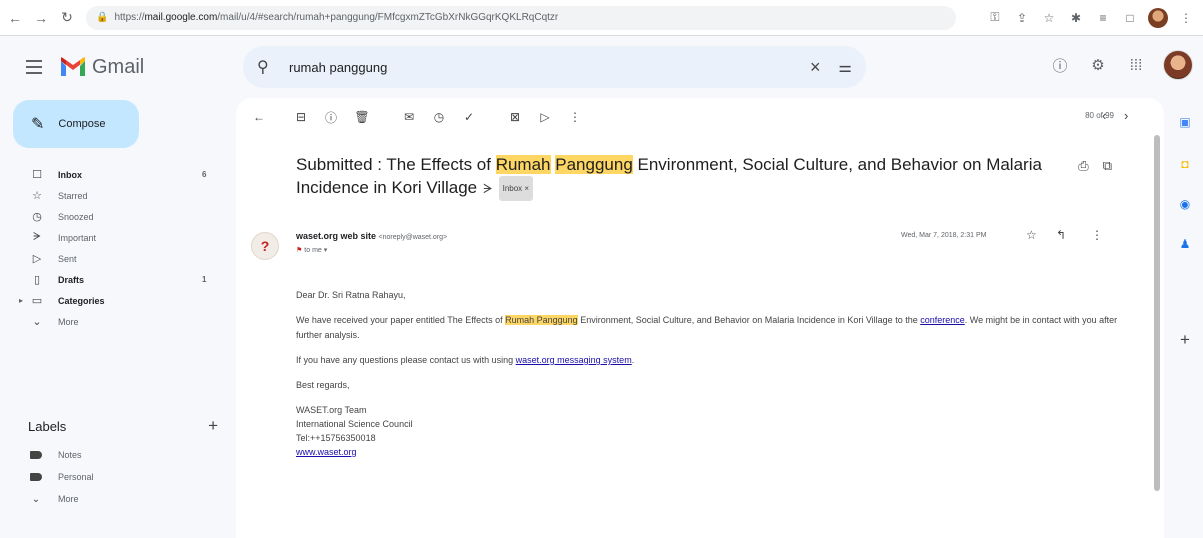 The width and height of the screenshot is (1203, 538). I want to click on important-marker-icon: ᗒ, so click(487, 188).